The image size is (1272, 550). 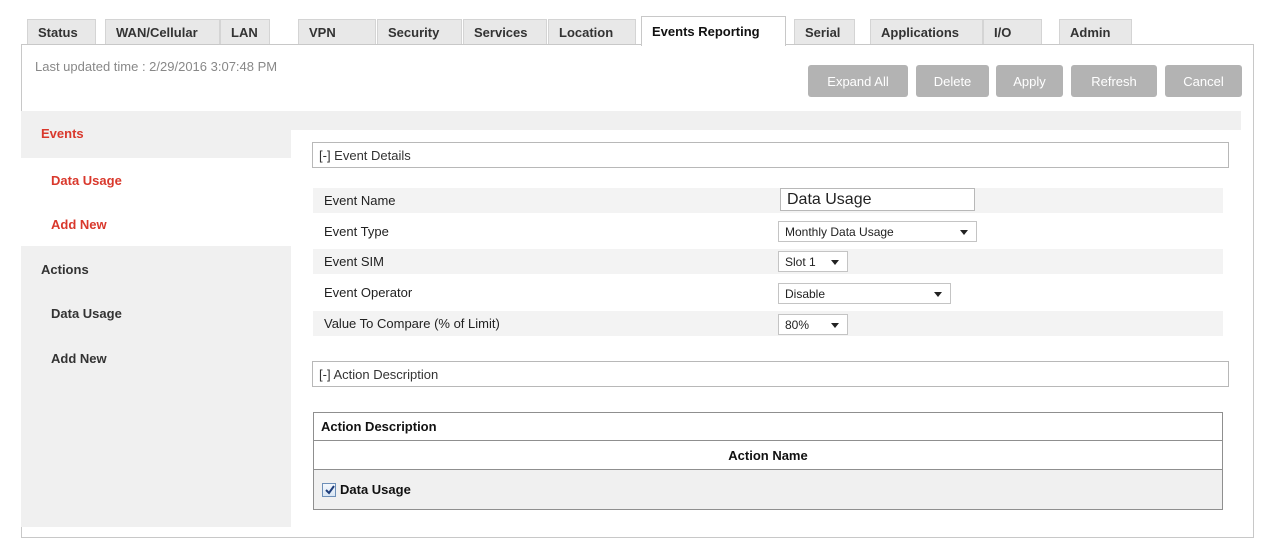 I want to click on event-type-select: Monthly Data Usage, so click(x=877, y=231).